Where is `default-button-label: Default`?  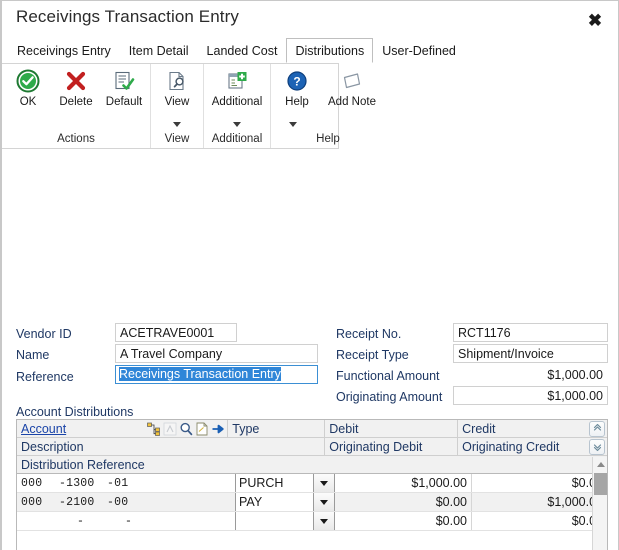 default-button-label: Default is located at coordinates (124, 102).